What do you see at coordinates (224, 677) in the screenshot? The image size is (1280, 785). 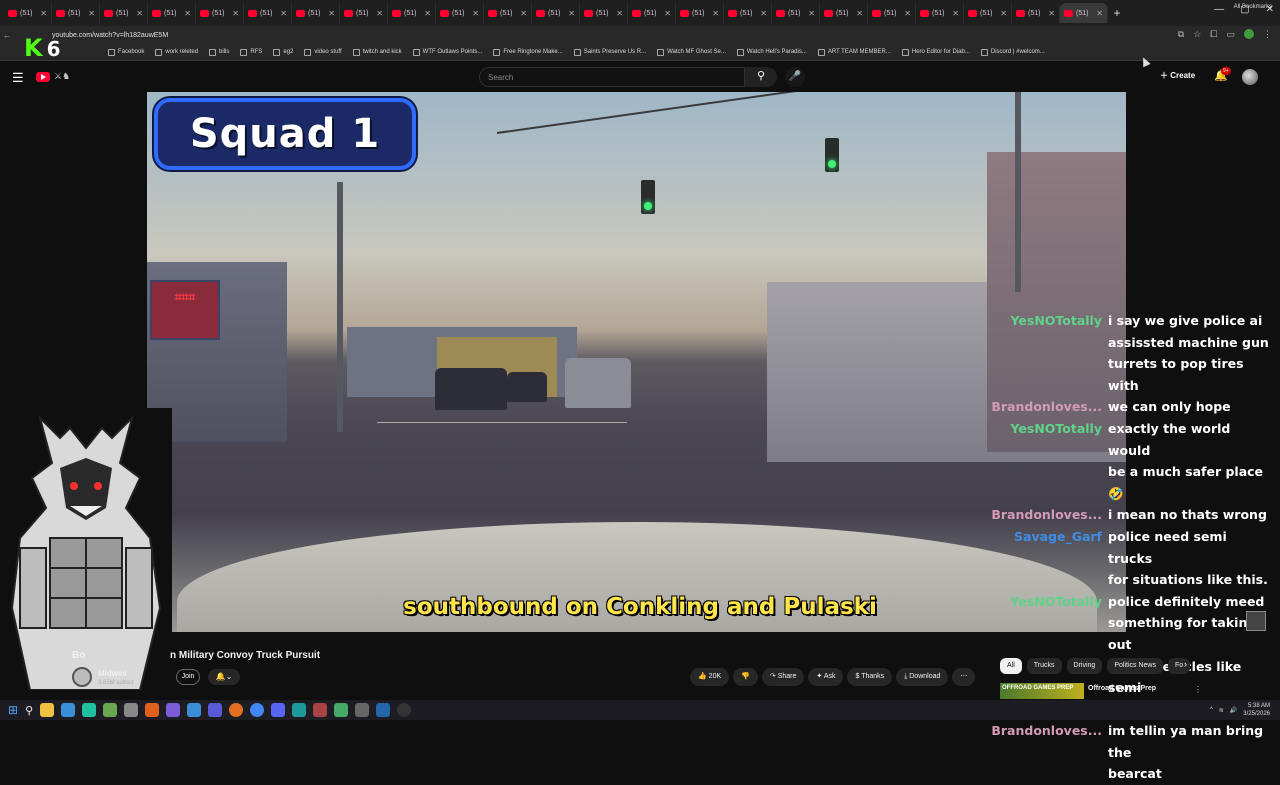 I see `subscribe-bell-button: 🔔⌄` at bounding box center [224, 677].